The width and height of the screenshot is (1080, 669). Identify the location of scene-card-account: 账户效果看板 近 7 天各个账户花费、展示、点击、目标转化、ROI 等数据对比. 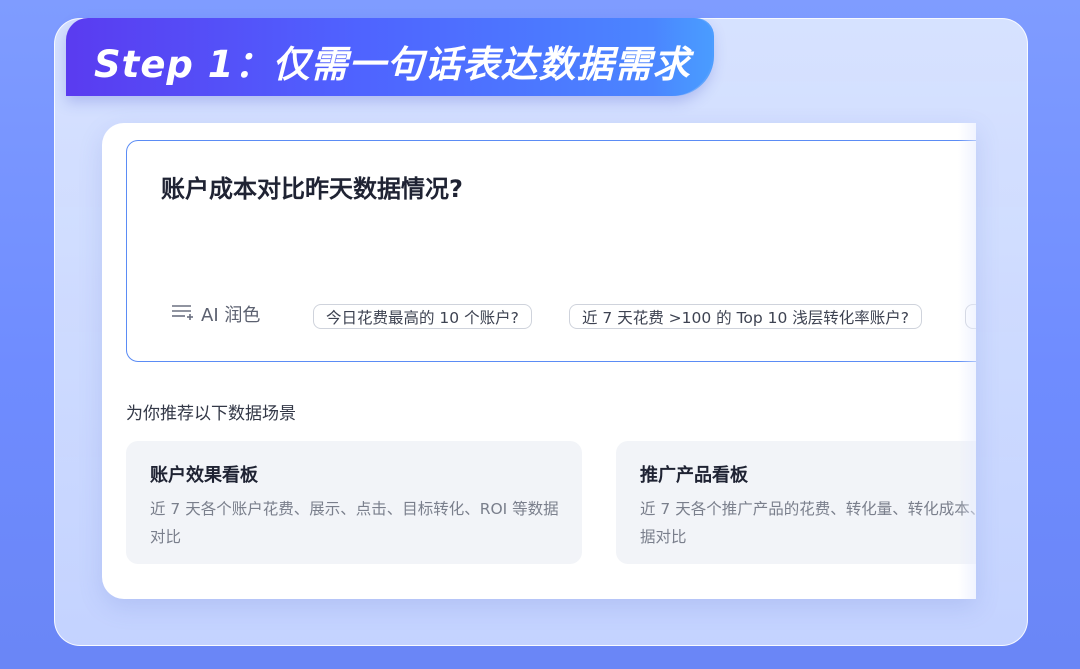
(354, 502).